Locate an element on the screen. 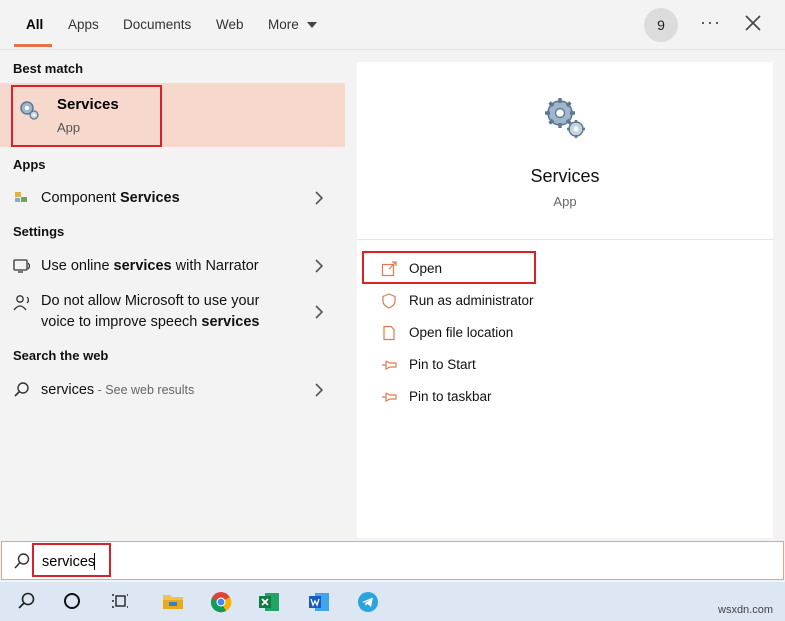 The height and width of the screenshot is (621, 785). tab-web: Web is located at coordinates (230, 24).